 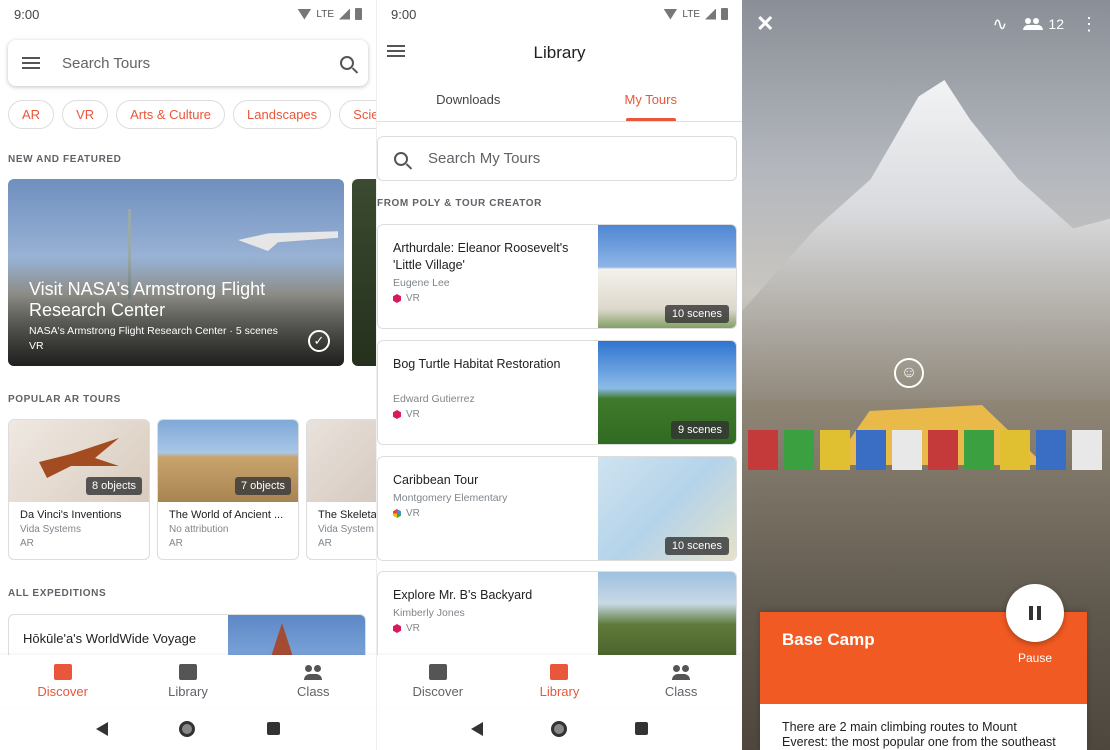 I want to click on ar-tour-author: No attribution, so click(x=199, y=529).